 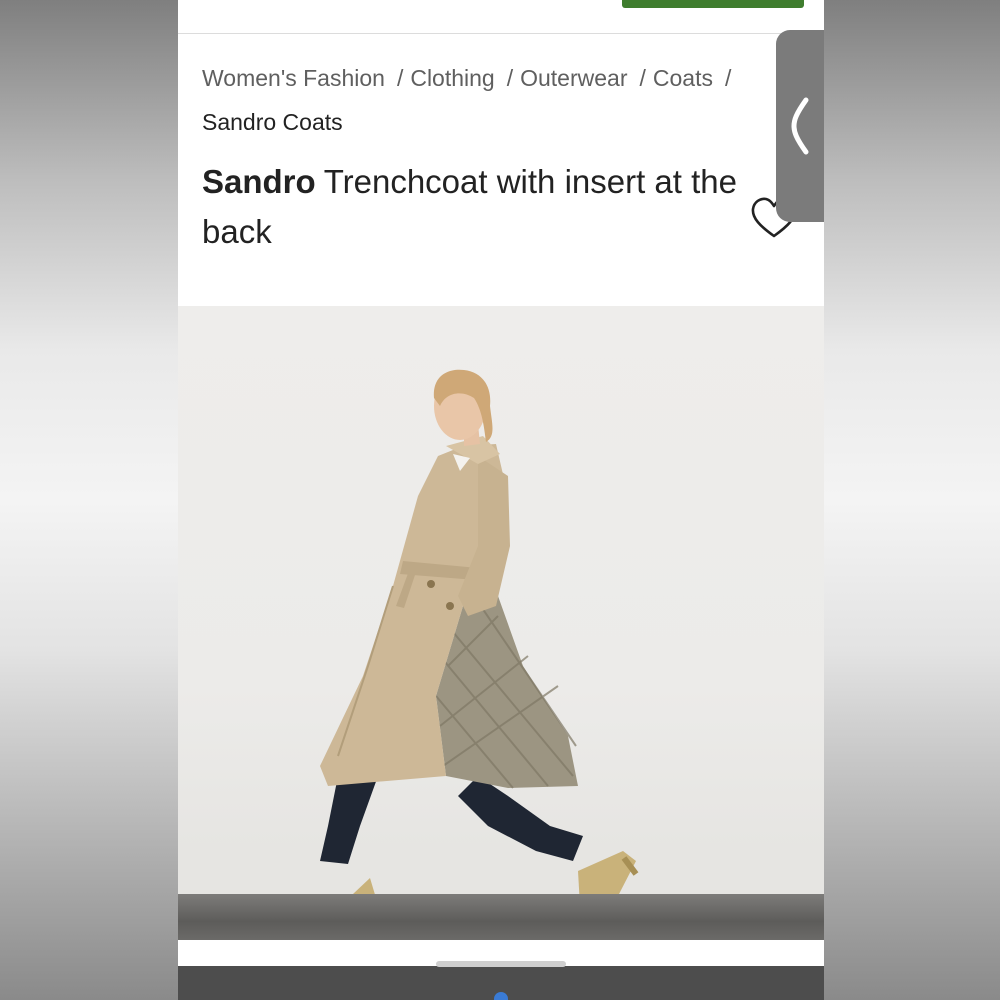 I want to click on page-indicator, so click(x=501, y=996).